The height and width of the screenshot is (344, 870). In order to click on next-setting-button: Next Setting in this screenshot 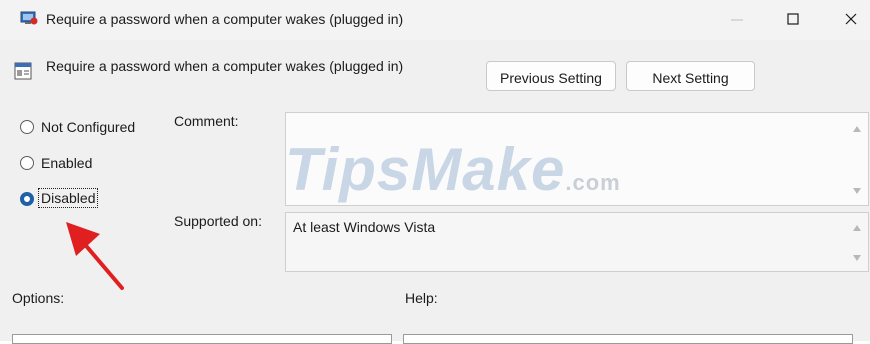, I will do `click(690, 76)`.